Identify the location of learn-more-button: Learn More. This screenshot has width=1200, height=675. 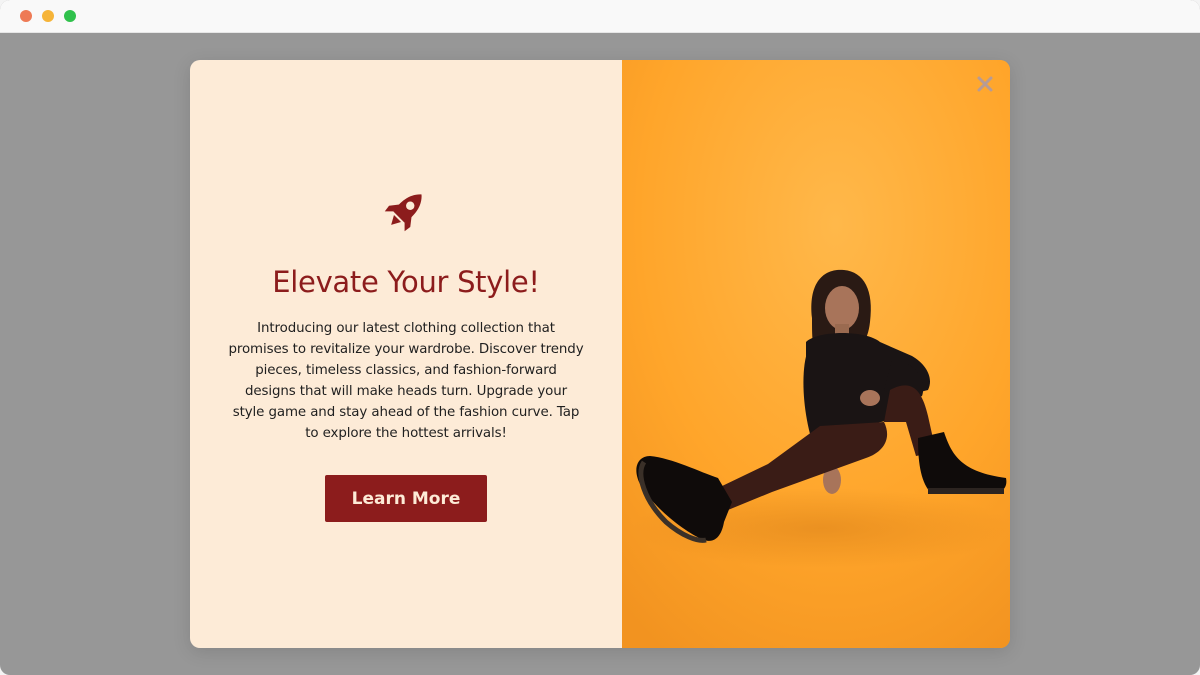
(406, 498).